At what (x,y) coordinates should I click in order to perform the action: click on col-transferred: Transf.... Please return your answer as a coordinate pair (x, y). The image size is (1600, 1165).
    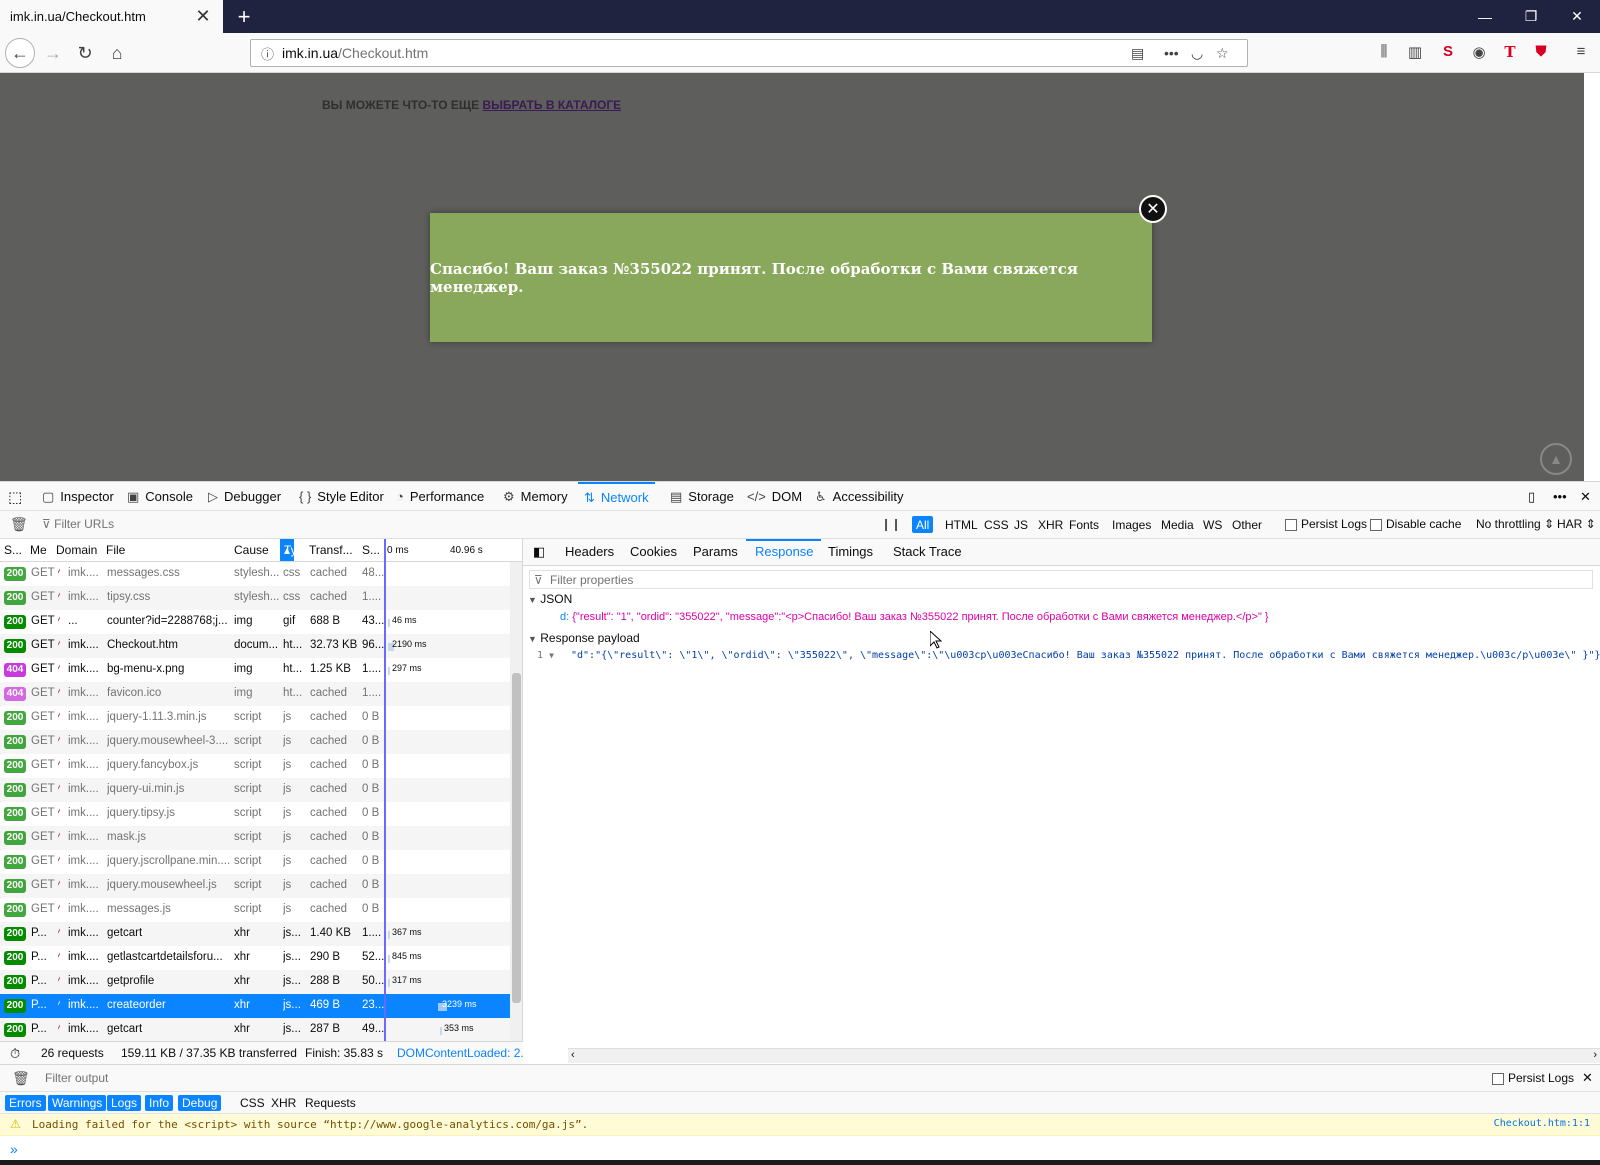
    Looking at the image, I should click on (331, 550).